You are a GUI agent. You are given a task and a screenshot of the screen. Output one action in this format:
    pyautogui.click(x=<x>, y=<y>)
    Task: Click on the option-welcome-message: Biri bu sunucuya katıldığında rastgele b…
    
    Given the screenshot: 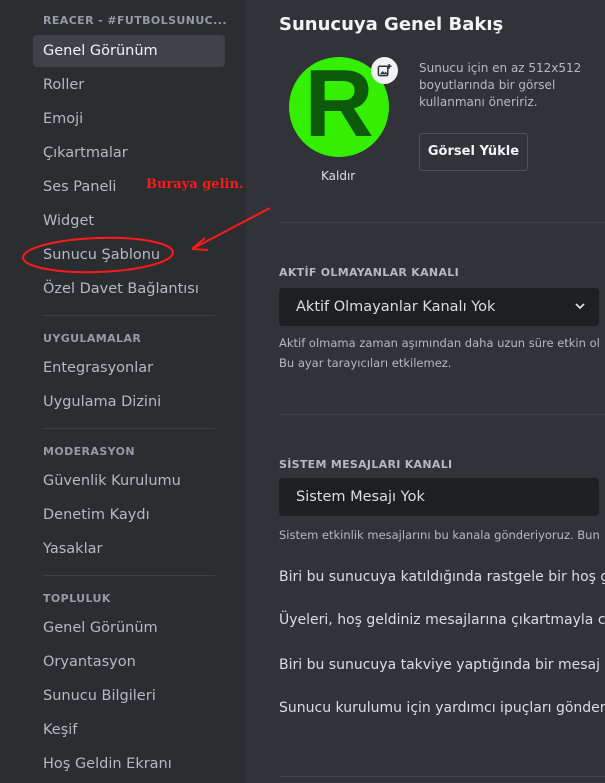 What is the action you would take?
    pyautogui.click(x=442, y=577)
    